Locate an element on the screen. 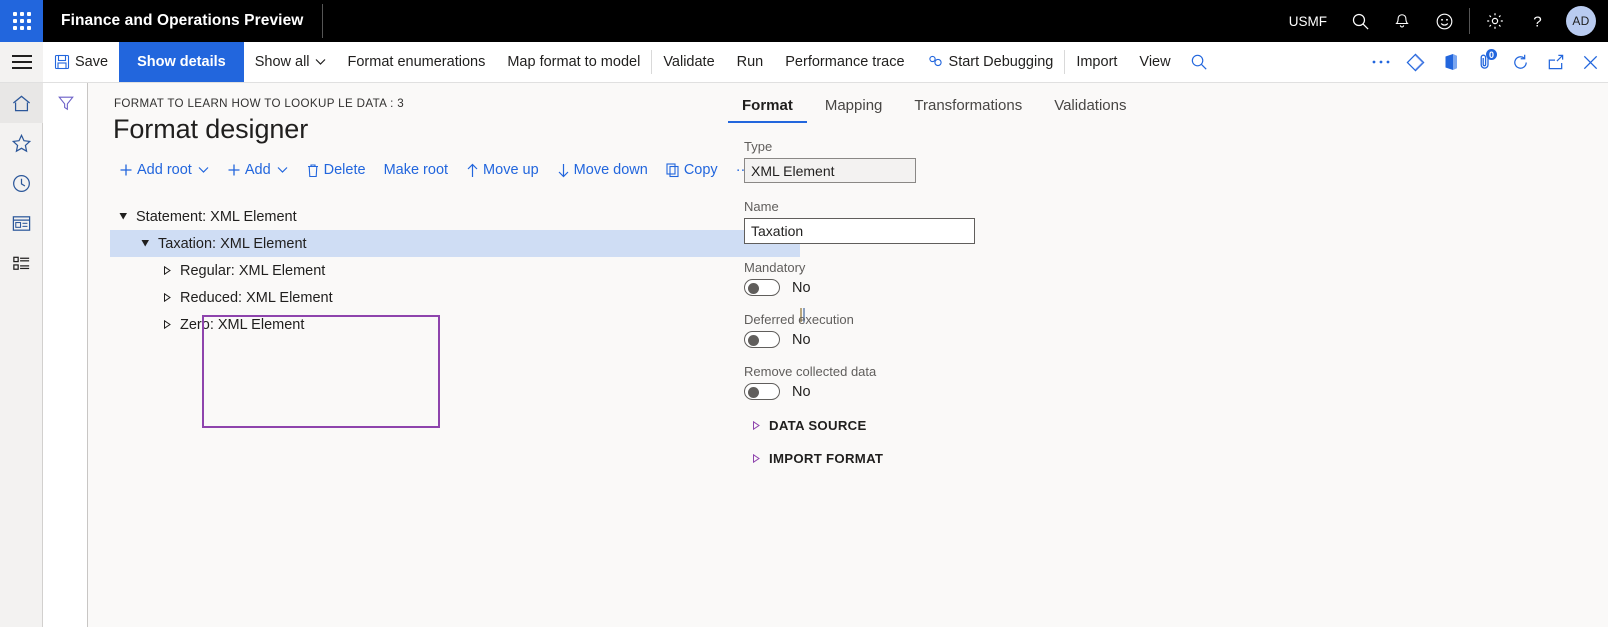  sidebar-item-recent is located at coordinates (21, 183).